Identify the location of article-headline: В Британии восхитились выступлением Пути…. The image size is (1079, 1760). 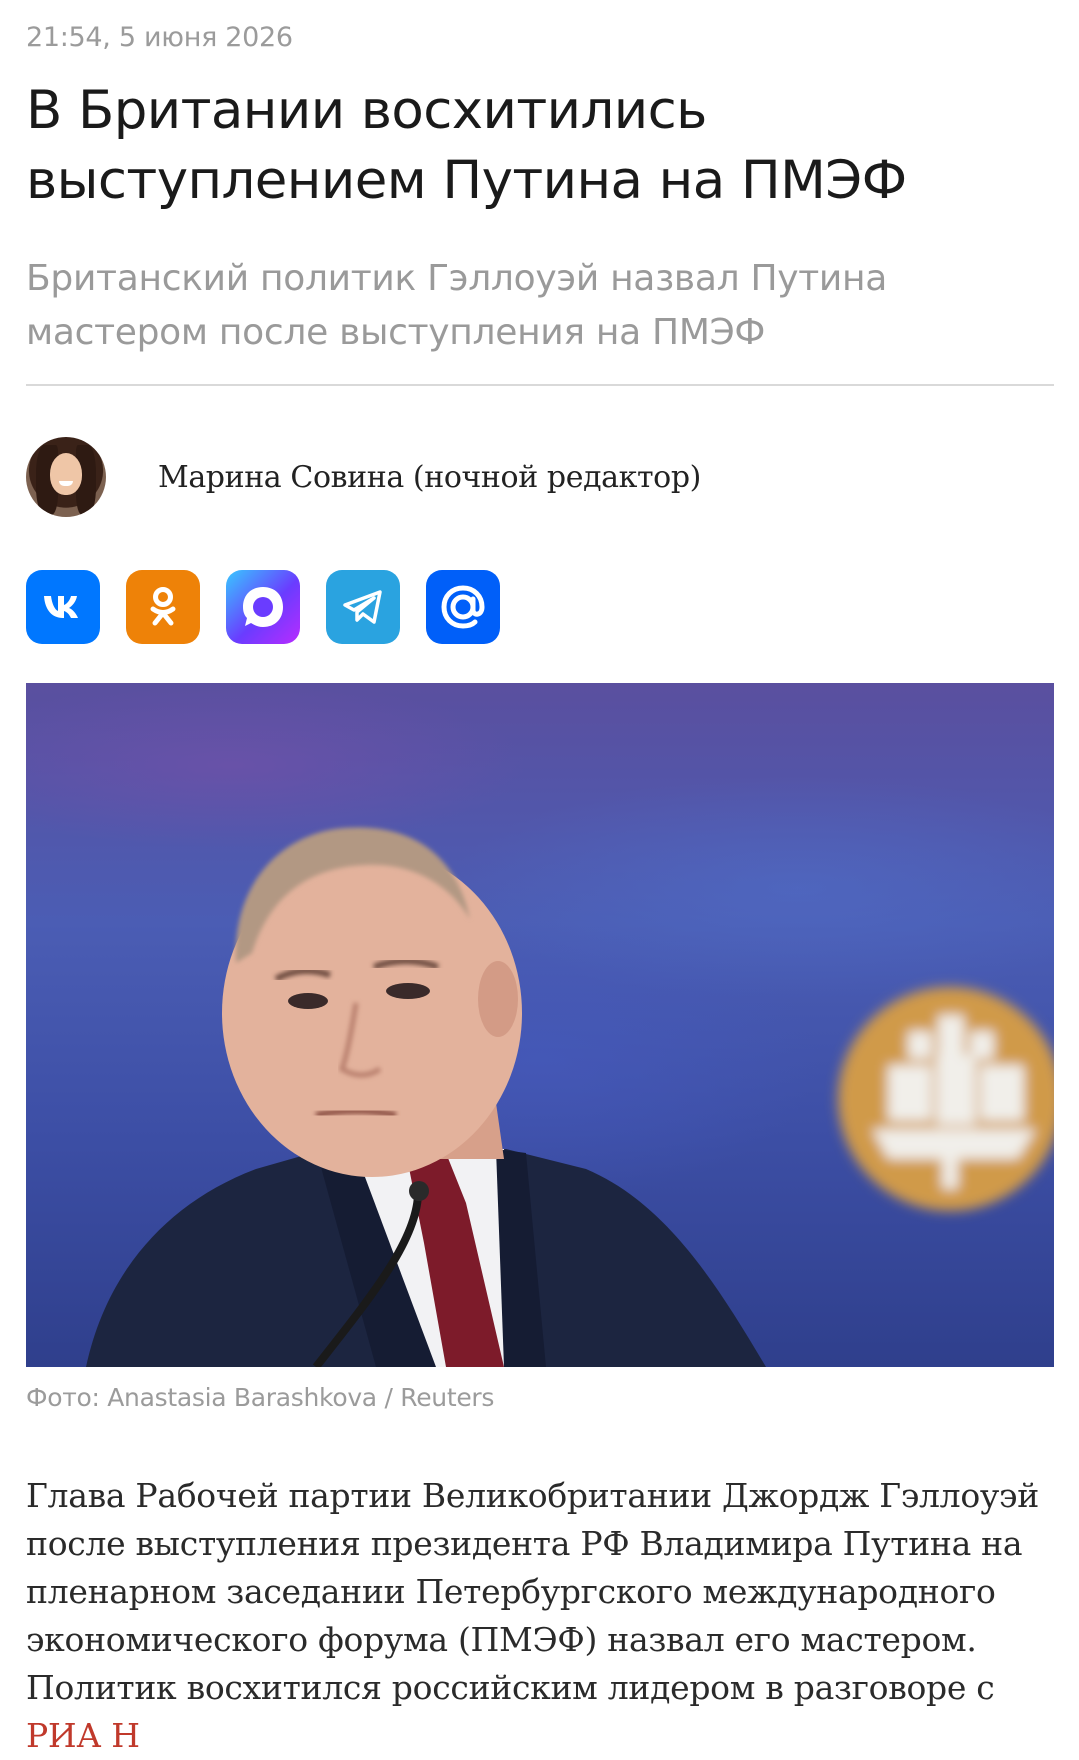
(466, 145).